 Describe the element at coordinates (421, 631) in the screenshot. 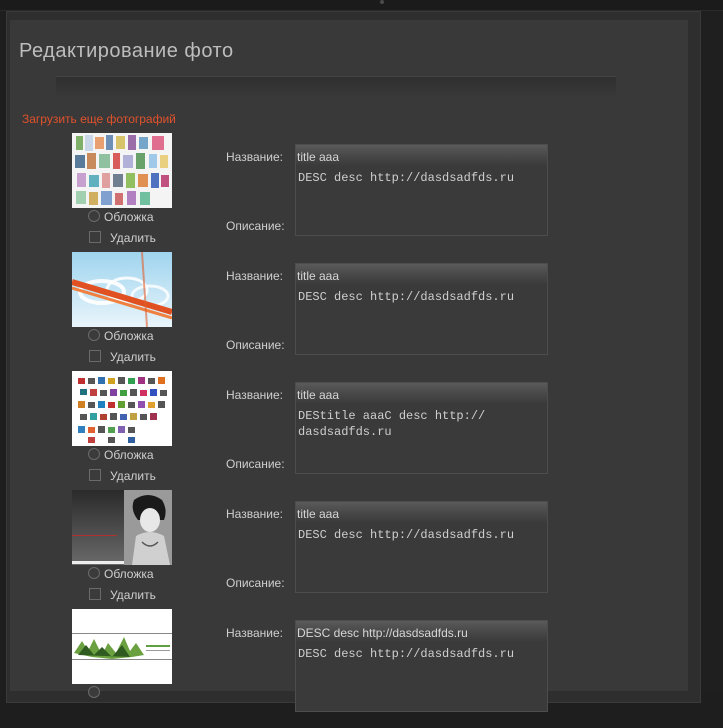

I see `name-input: DESC desc http://dasdsadfds.ru` at that location.